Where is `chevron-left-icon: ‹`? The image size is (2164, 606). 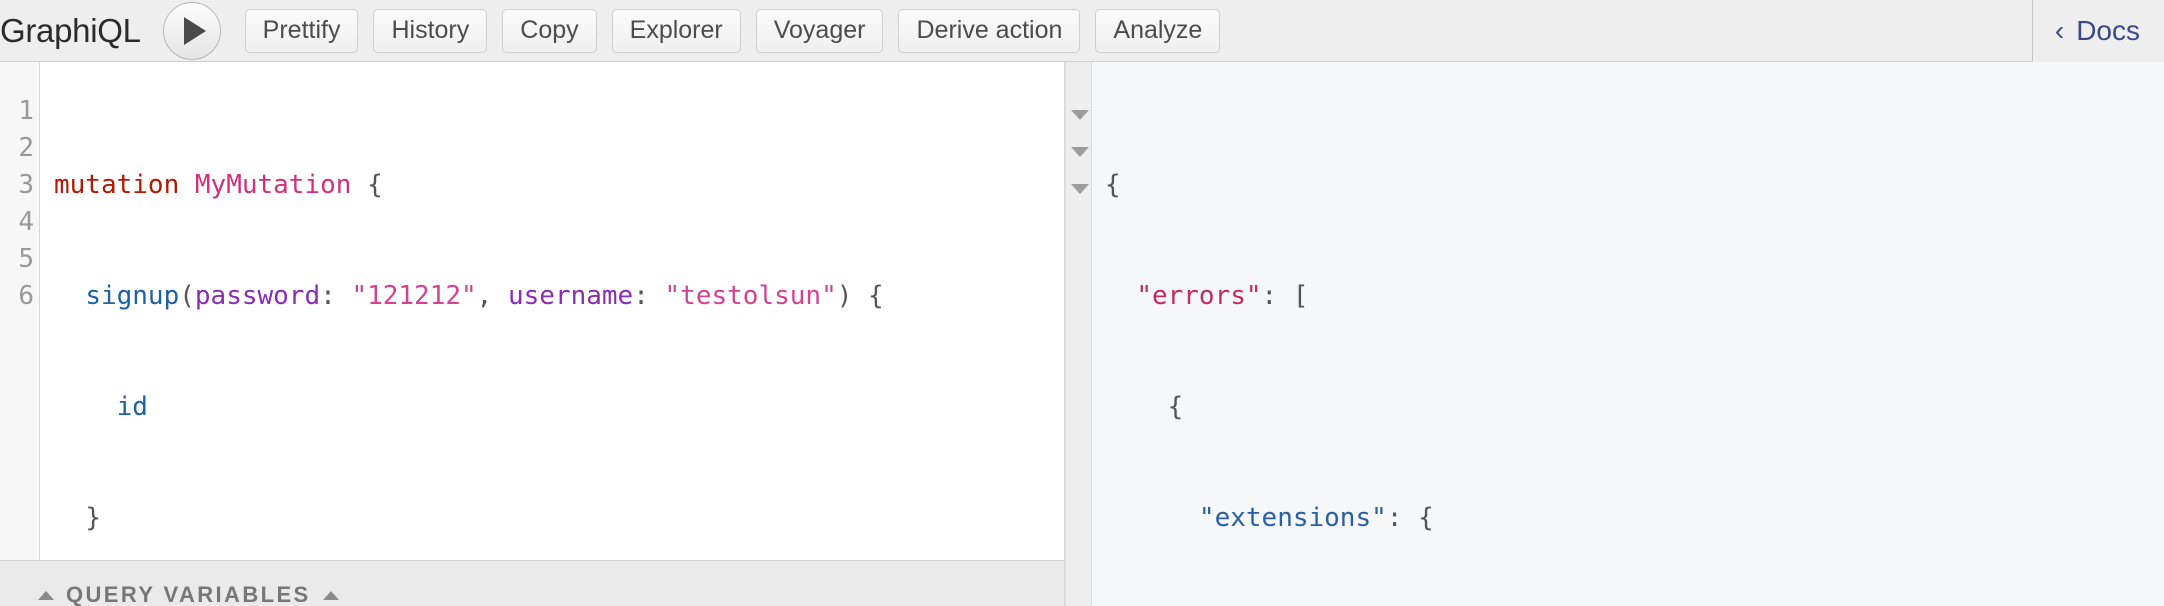 chevron-left-icon: ‹ is located at coordinates (2059, 30).